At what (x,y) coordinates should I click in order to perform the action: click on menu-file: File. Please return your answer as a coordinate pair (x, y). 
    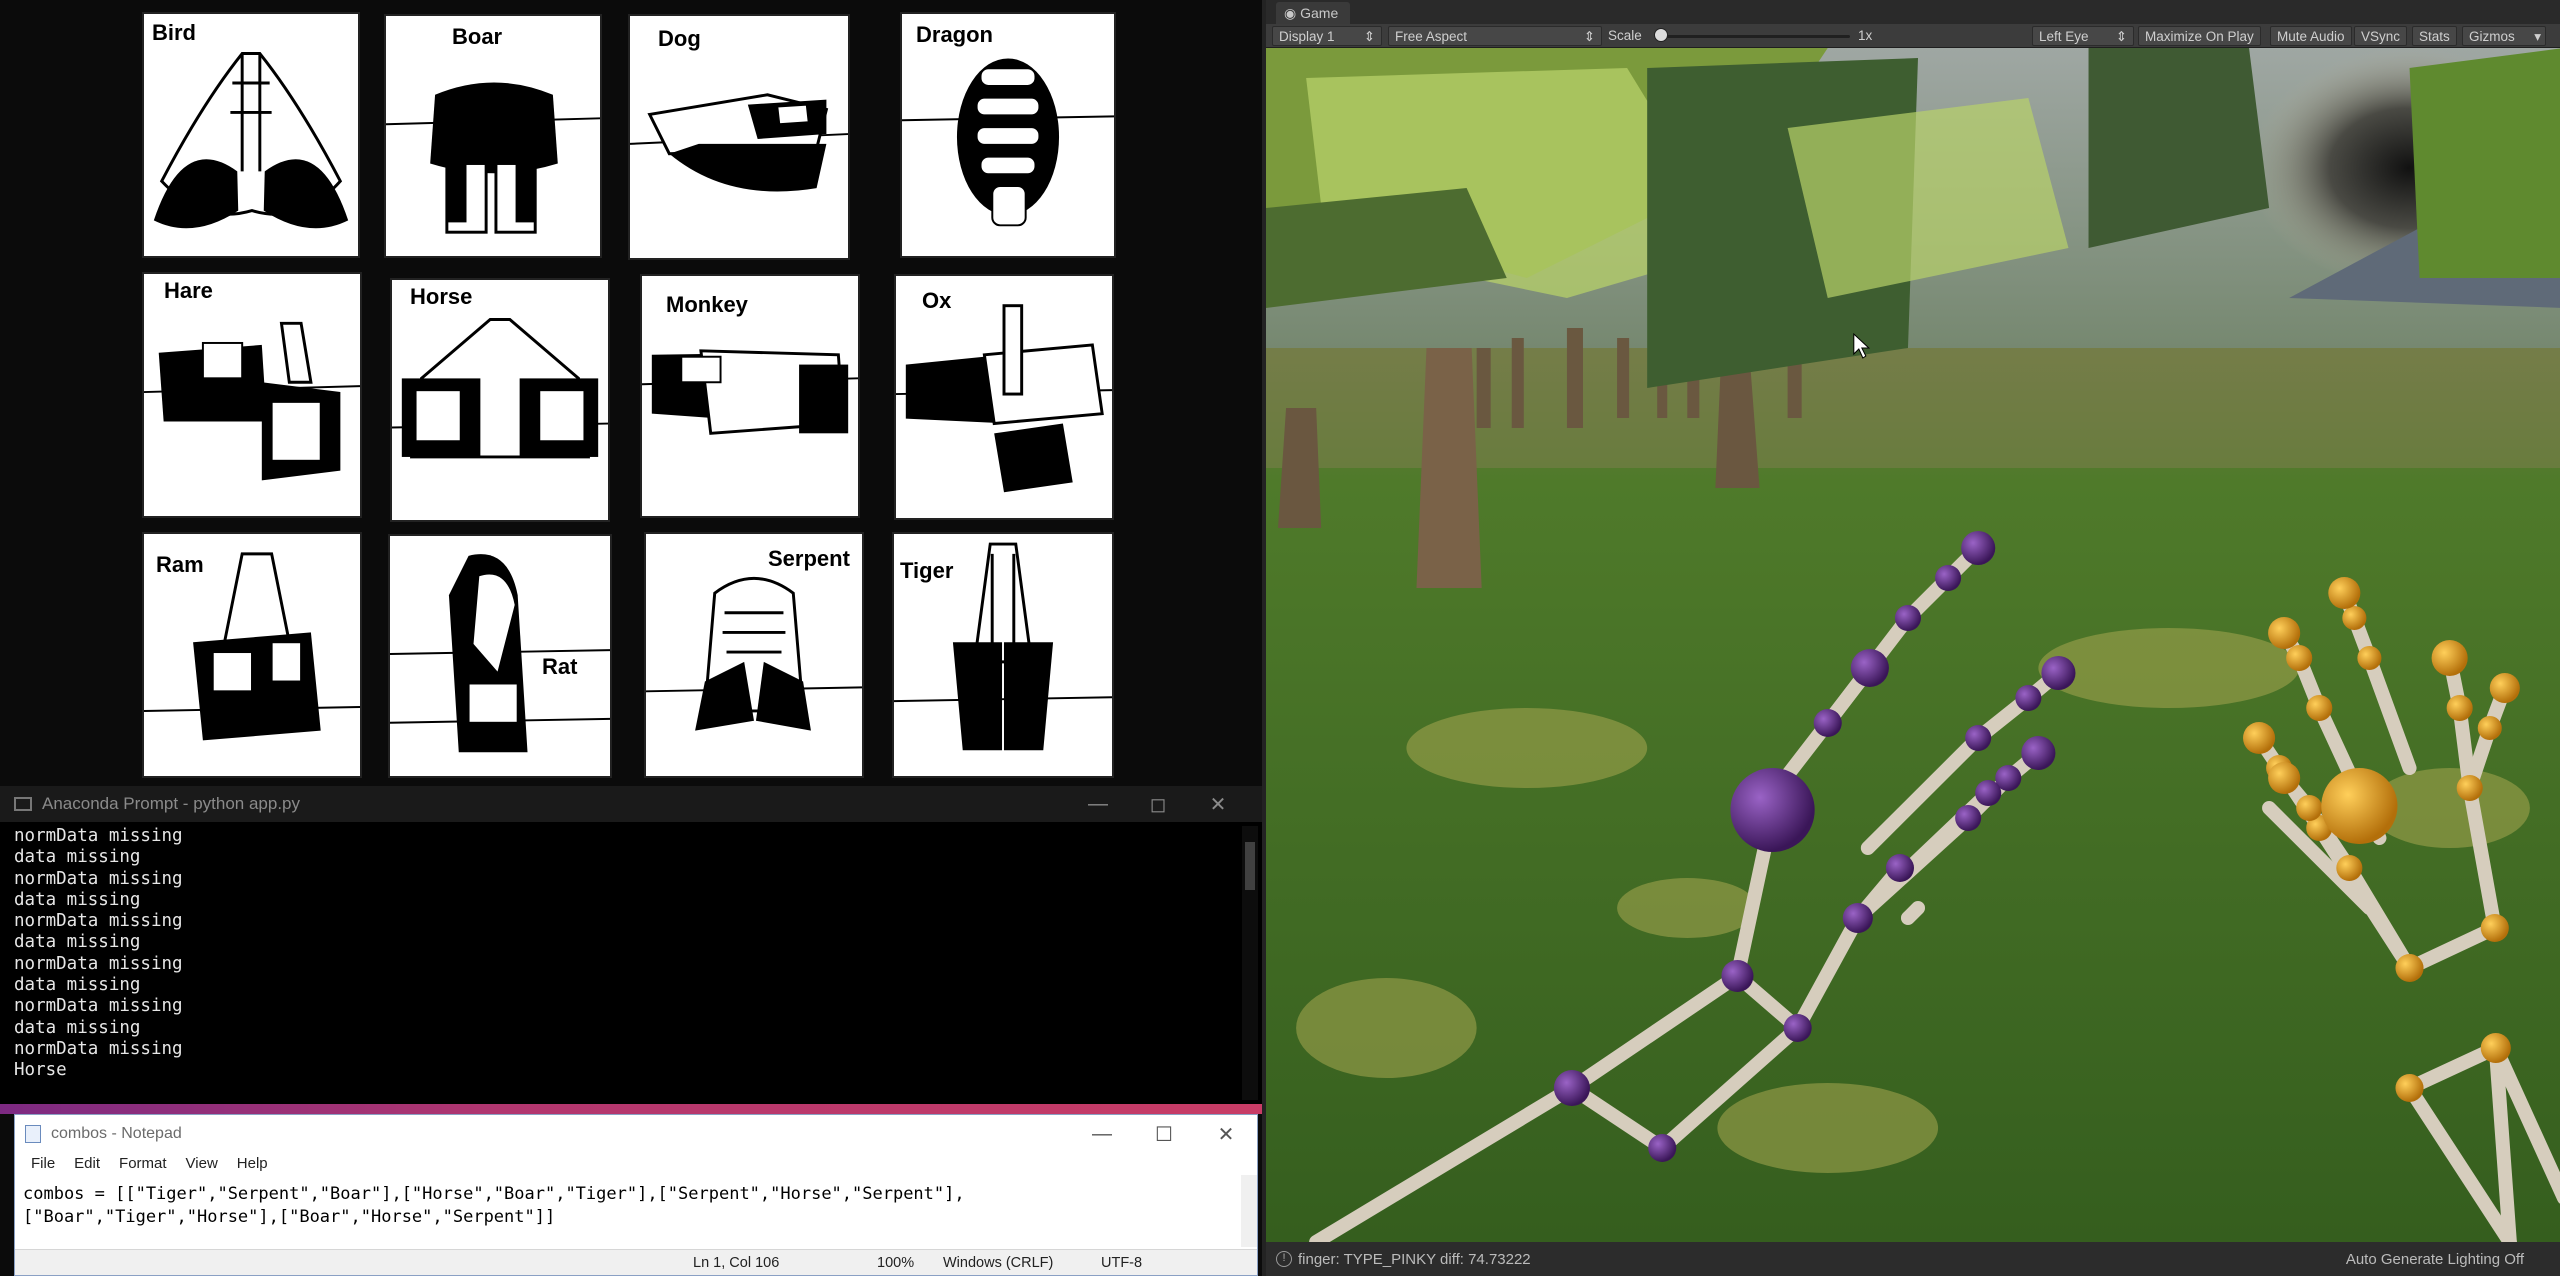
    Looking at the image, I should click on (44, 1164).